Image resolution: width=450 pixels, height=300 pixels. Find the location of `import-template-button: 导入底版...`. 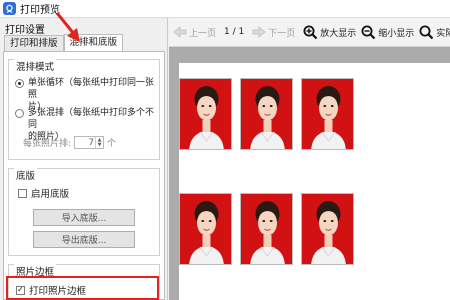

import-template-button: 导入底版... is located at coordinates (84, 217).